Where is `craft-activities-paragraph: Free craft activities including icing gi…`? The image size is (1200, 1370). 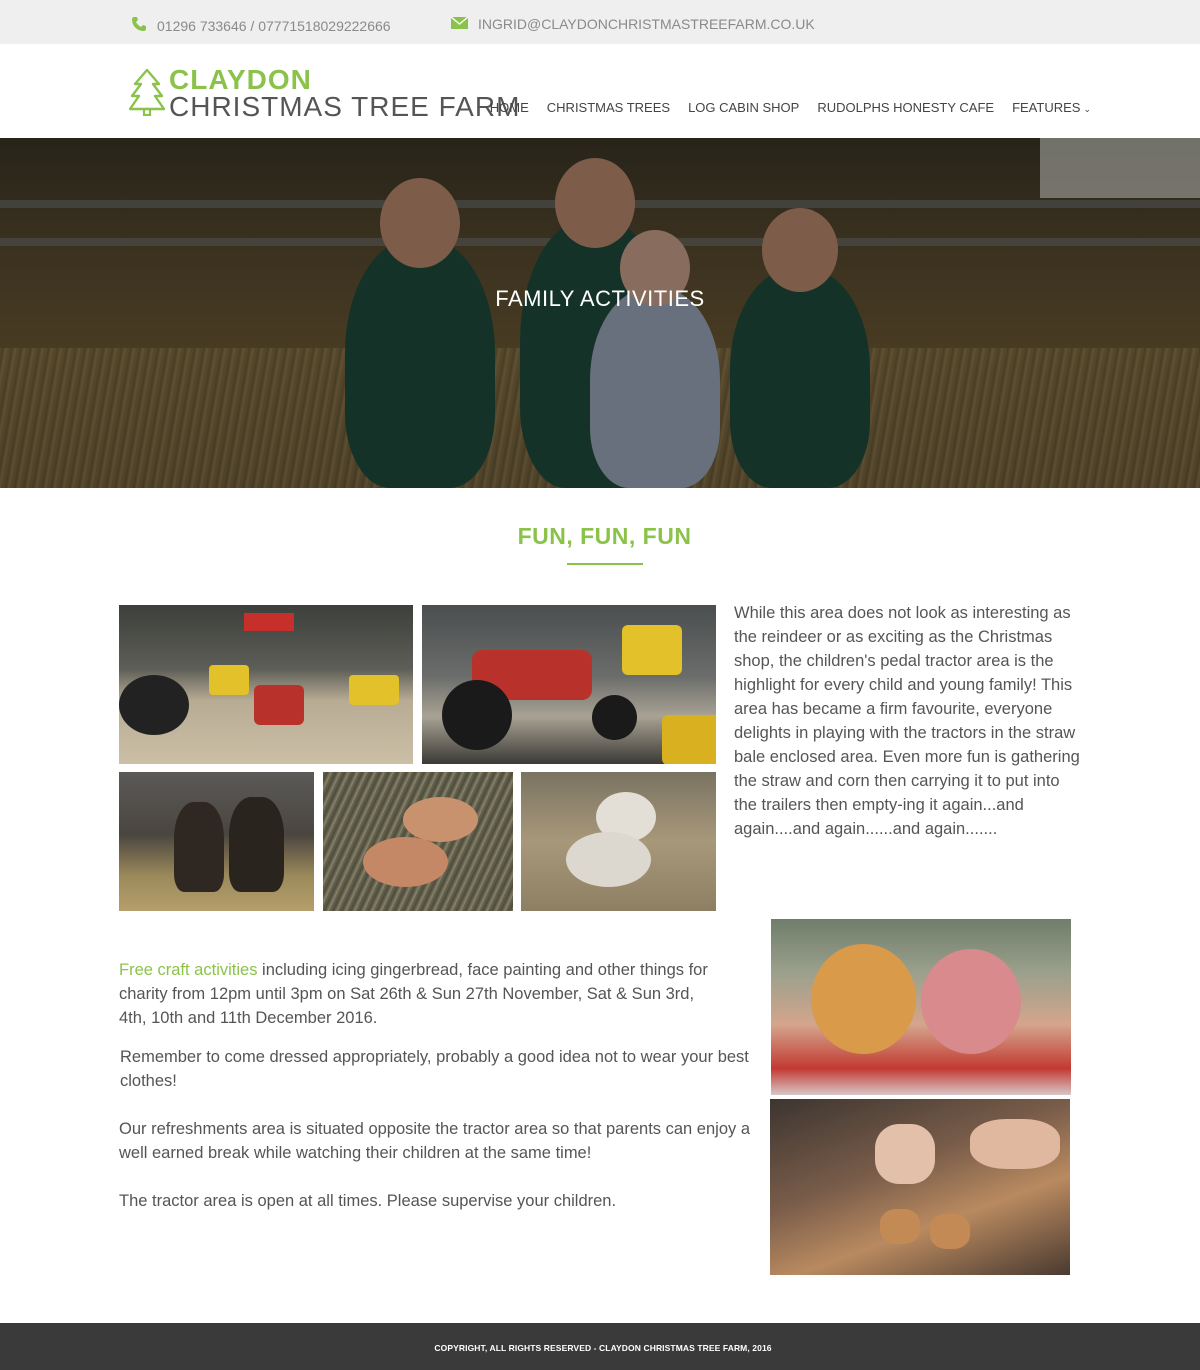 craft-activities-paragraph: Free craft activities including icing gi… is located at coordinates (419, 994).